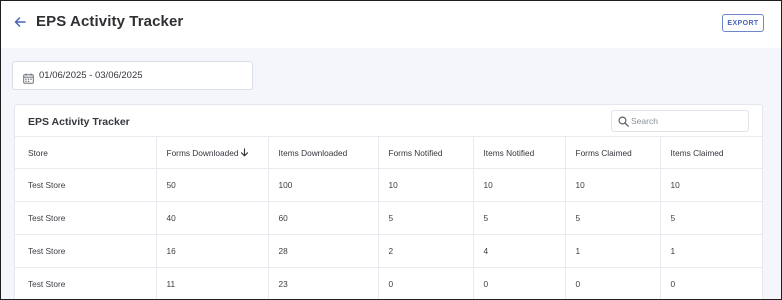 The height and width of the screenshot is (300, 782). I want to click on cell-items-notified: 0, so click(518, 283).